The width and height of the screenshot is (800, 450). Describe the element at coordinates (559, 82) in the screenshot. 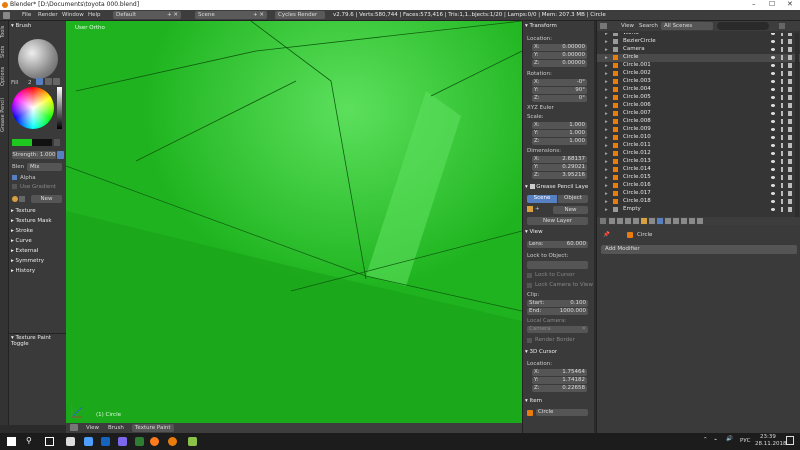

I see `rotation-x-field: X: -0°` at that location.